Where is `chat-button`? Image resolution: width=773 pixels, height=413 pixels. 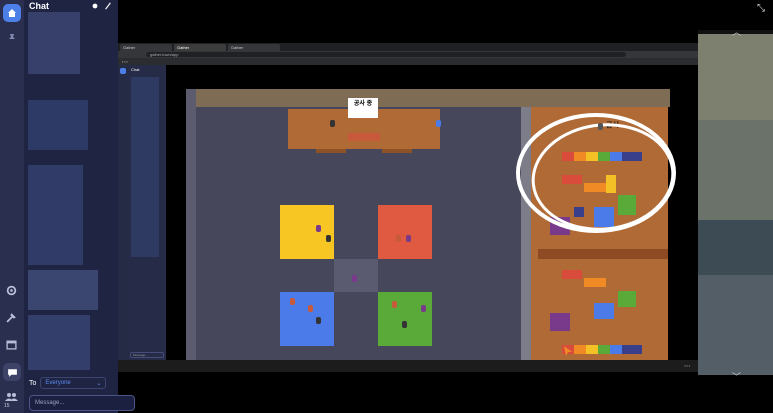
chat-button is located at coordinates (12, 372).